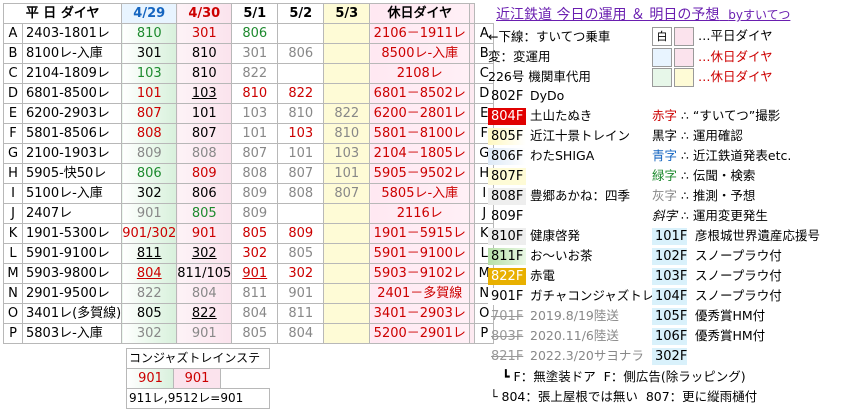 The height and width of the screenshot is (411, 846). I want to click on color-key-item: 黒字 ∴ 運用確認, so click(697, 135).